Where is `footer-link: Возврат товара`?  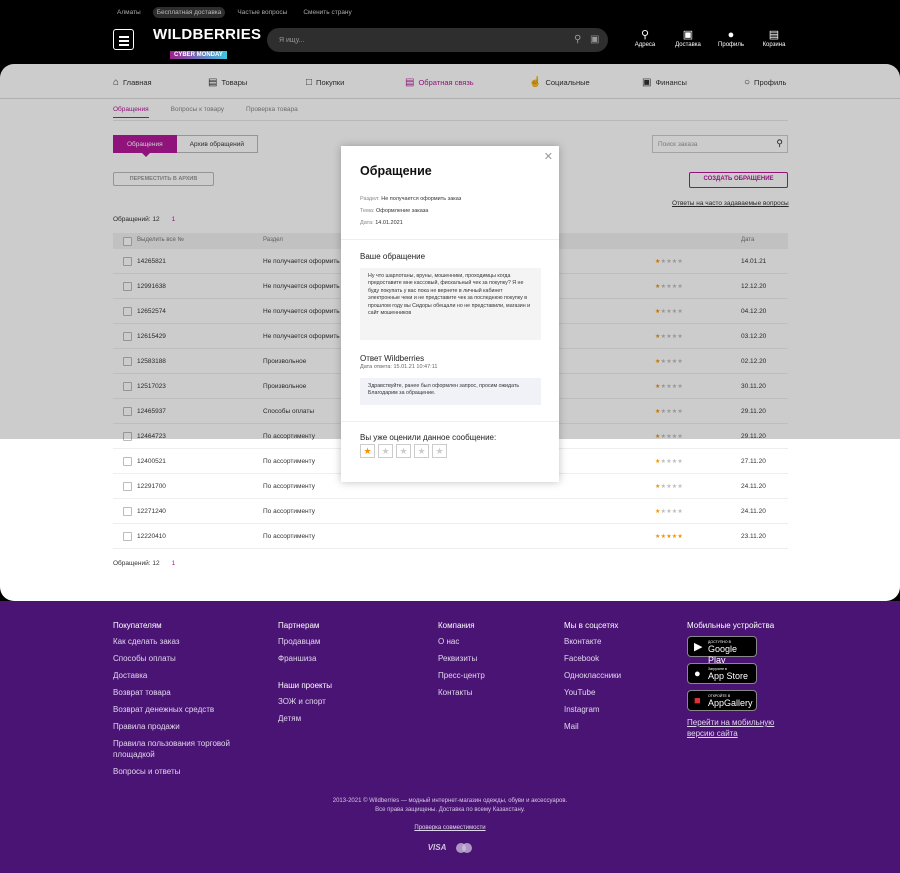 footer-link: Возврат товара is located at coordinates (188, 692).